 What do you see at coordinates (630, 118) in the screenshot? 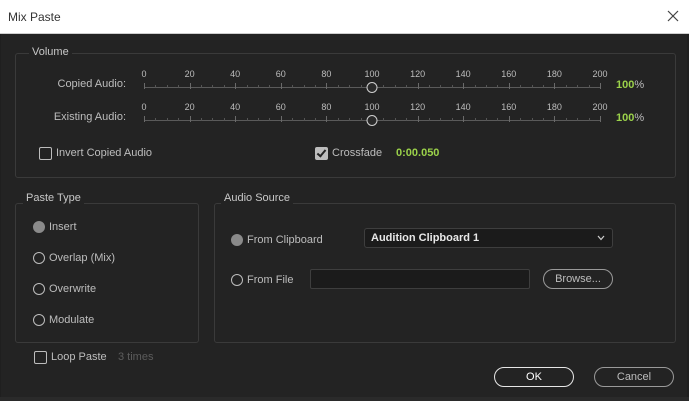
I see `existing-audio-value: 100%` at bounding box center [630, 118].